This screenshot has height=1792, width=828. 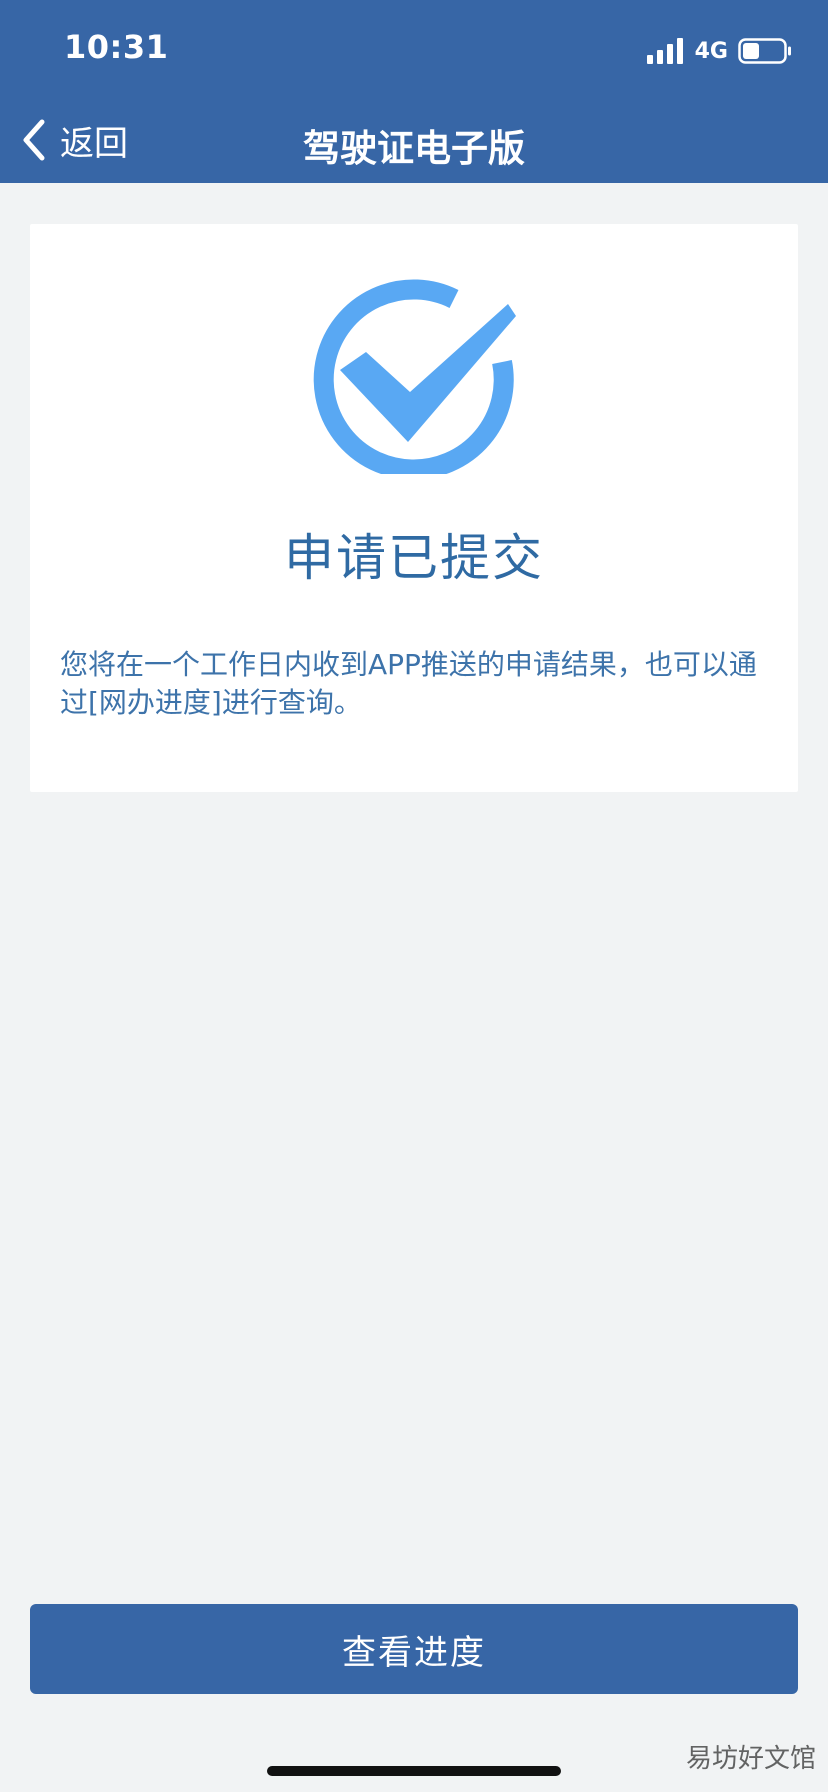 I want to click on page-title: 驾驶证电子版, so click(x=414, y=148).